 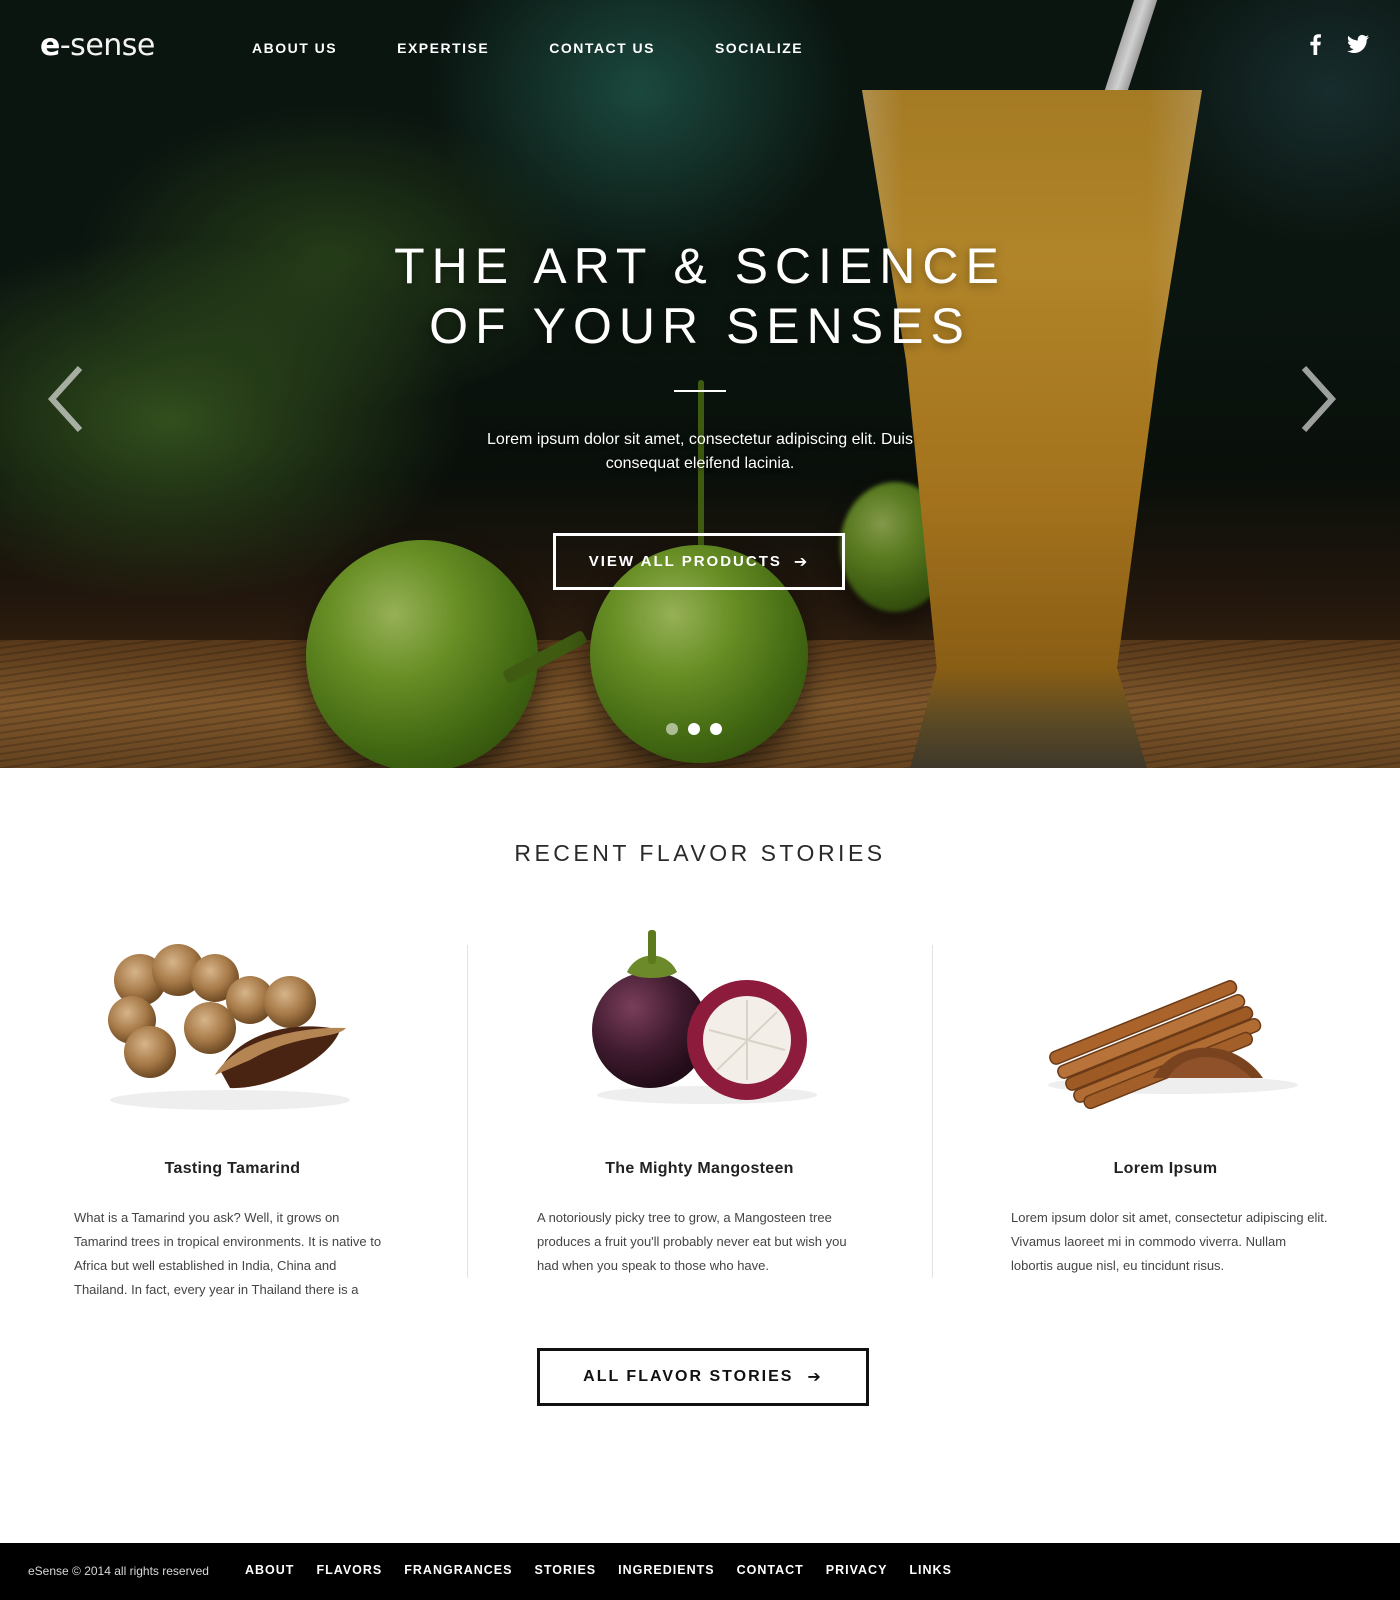 I want to click on all-flavor-stories-button: ALL FLAVOR STORIES ➔, so click(x=703, y=1377).